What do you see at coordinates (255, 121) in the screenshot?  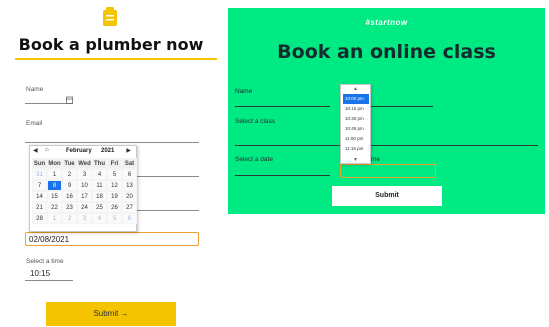 I see `class-label: Select a class` at bounding box center [255, 121].